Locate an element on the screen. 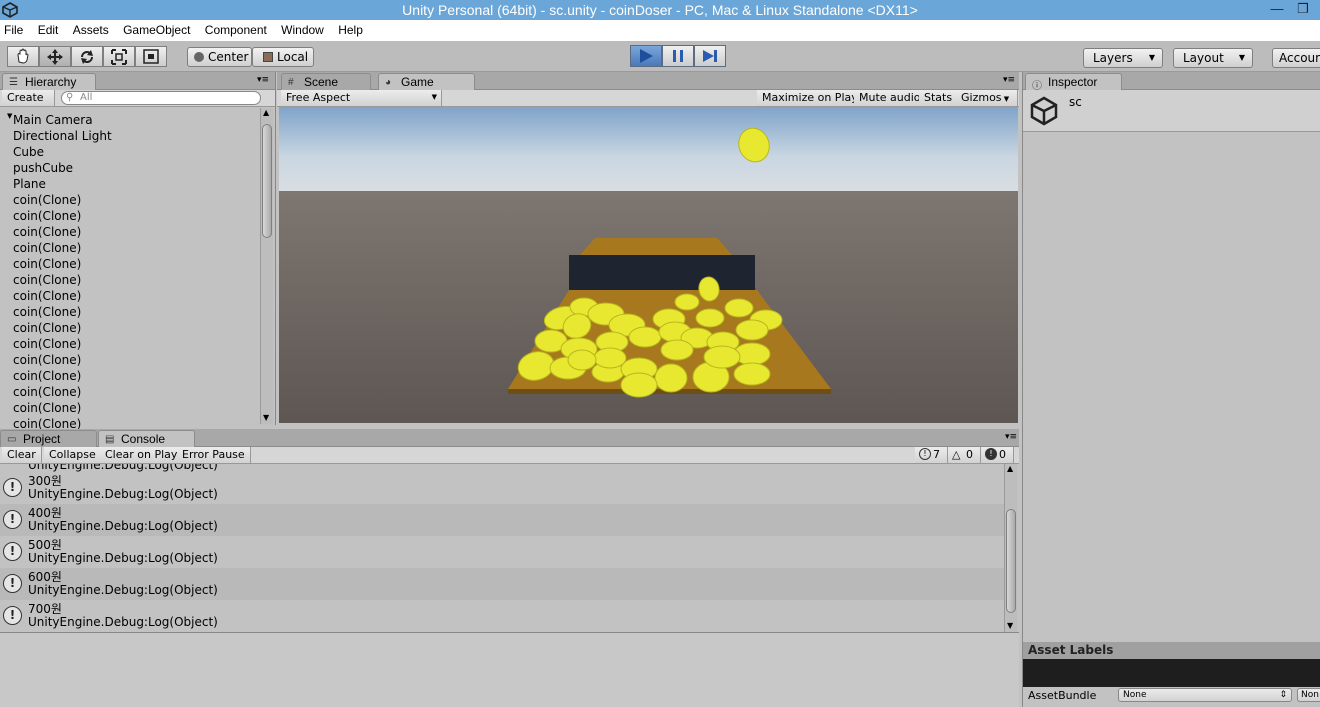  layers-dropdown: Layers ▼ is located at coordinates (1123, 58).